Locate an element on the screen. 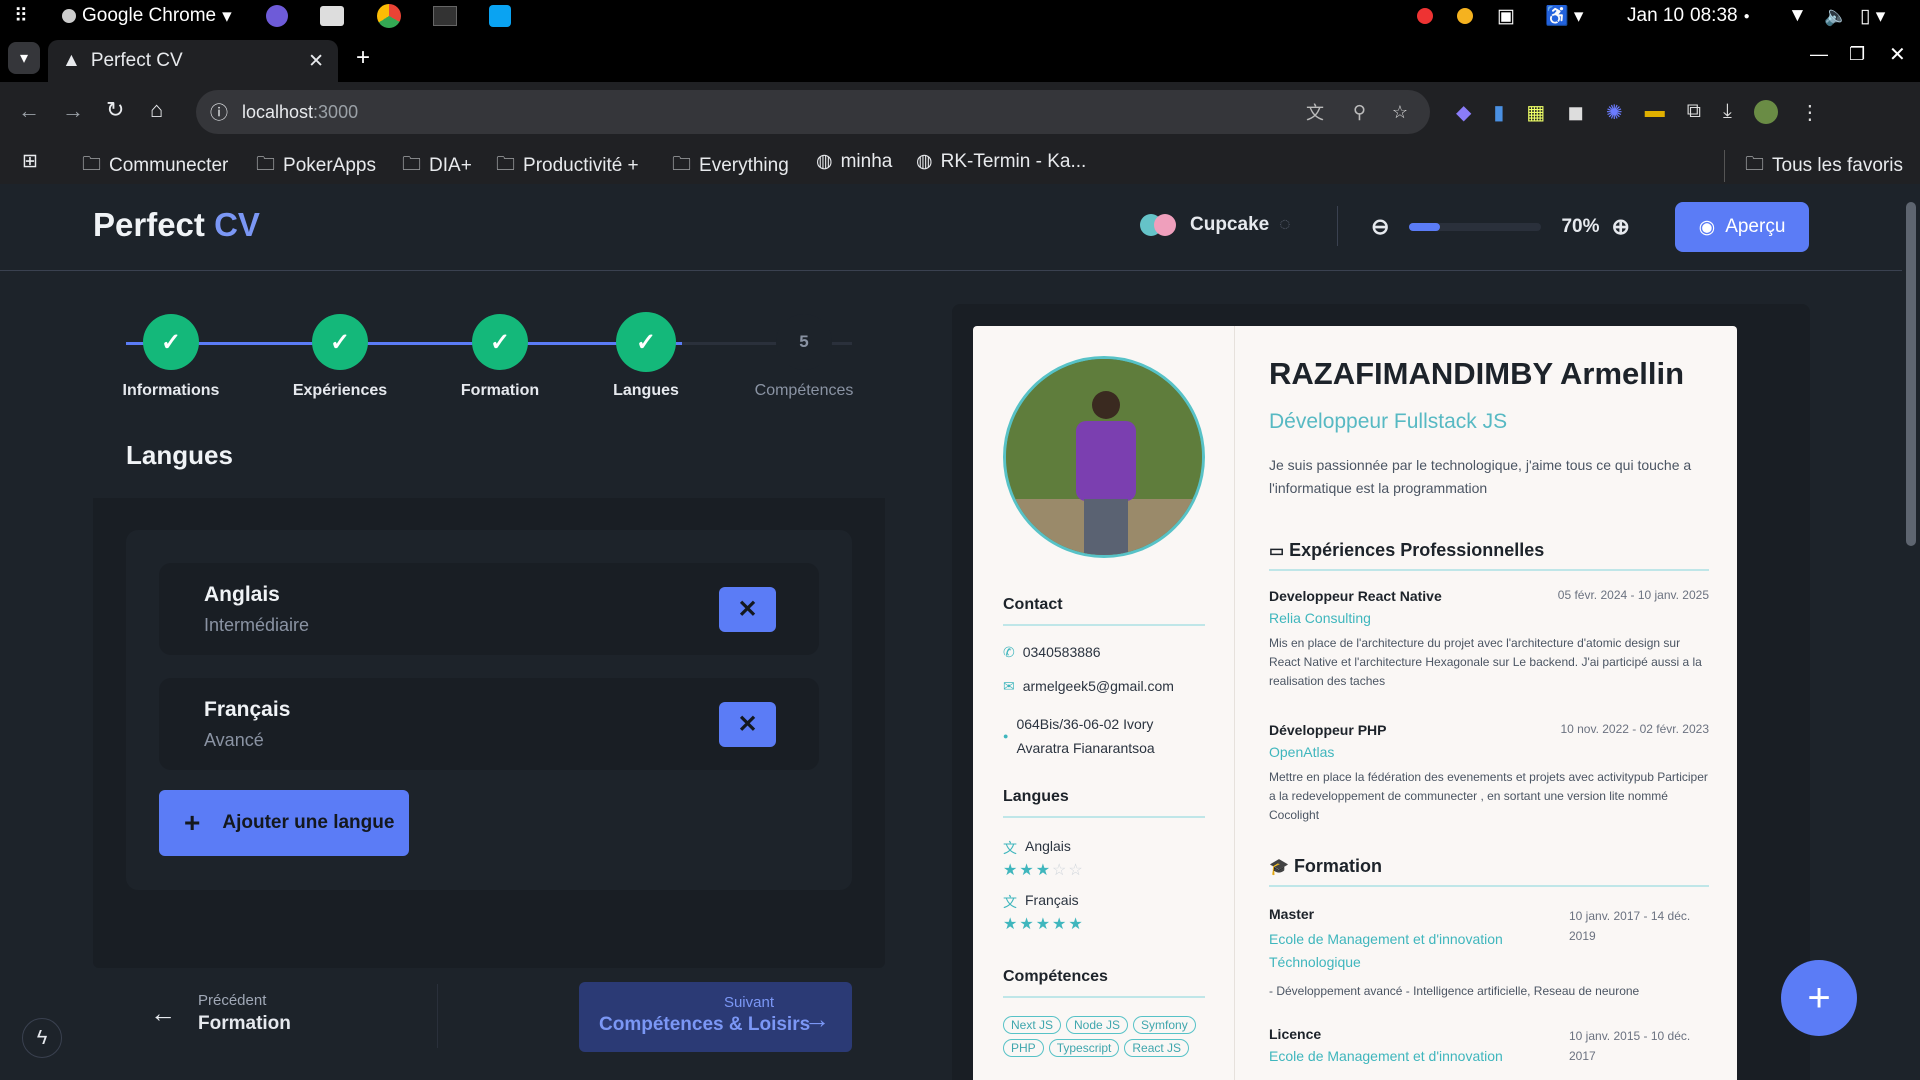 Image resolution: width=1920 pixels, height=1080 pixels. apps-shortcut-icon: ⊞ is located at coordinates (30, 161).